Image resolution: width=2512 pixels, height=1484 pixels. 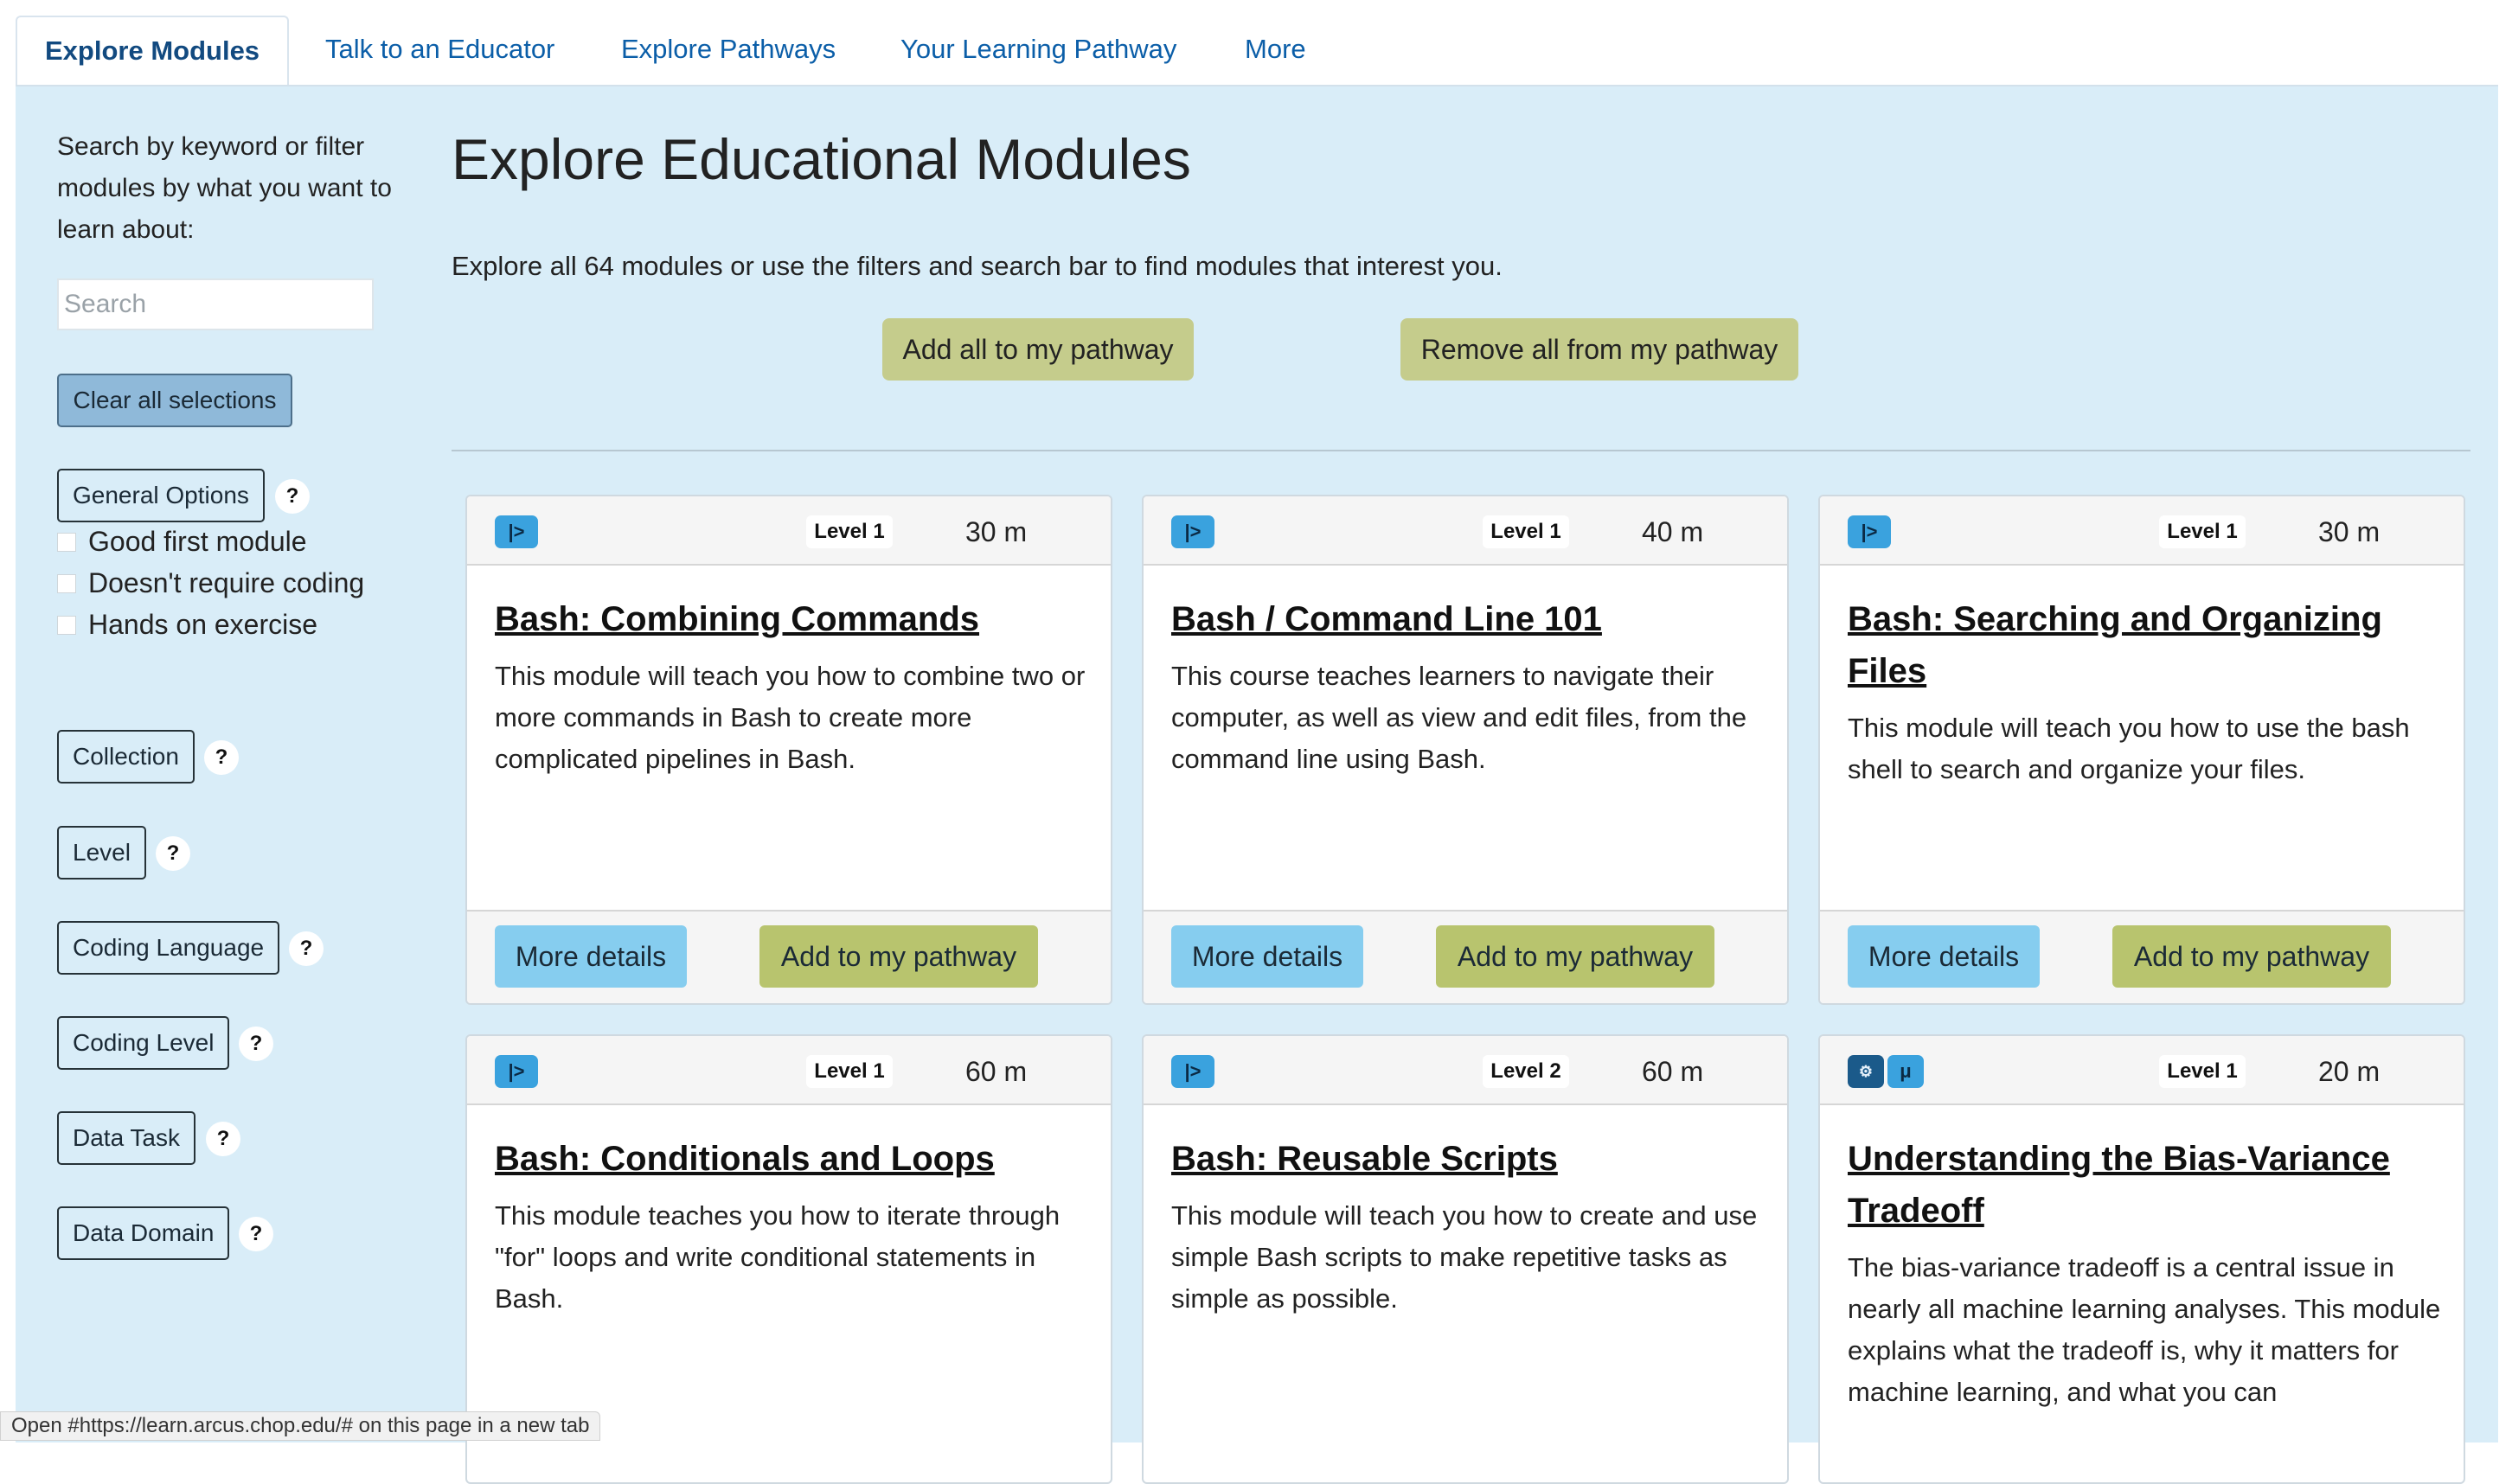 What do you see at coordinates (821, 159) in the screenshot?
I see `page-title: Explore Educational Modules` at bounding box center [821, 159].